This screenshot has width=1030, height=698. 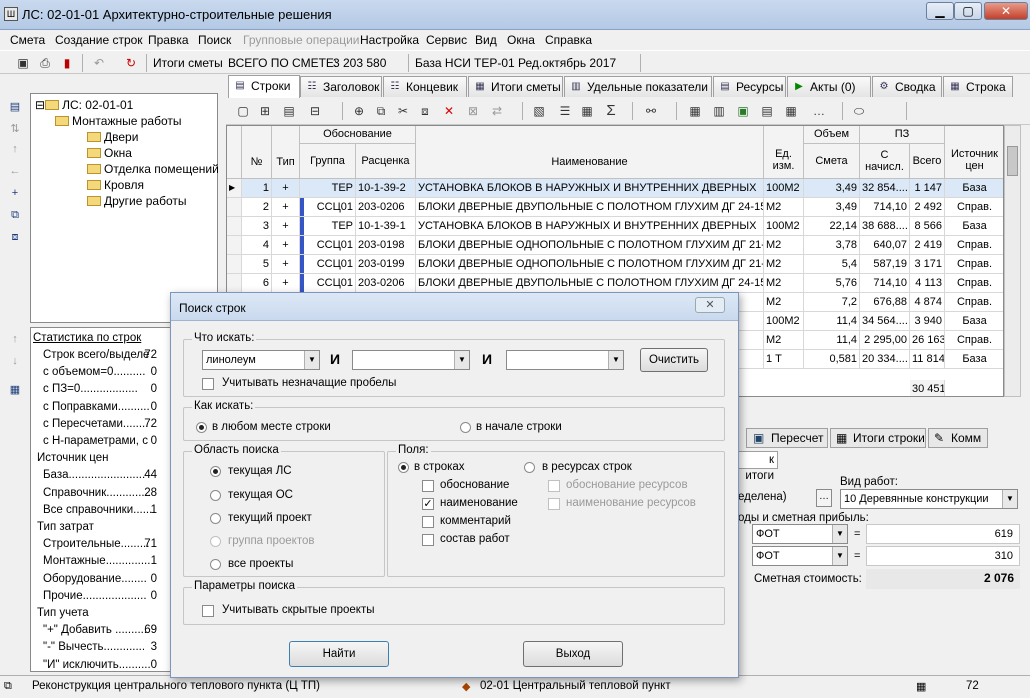 What do you see at coordinates (257, 207) in the screenshot?
I see `table-cell-n: 2` at bounding box center [257, 207].